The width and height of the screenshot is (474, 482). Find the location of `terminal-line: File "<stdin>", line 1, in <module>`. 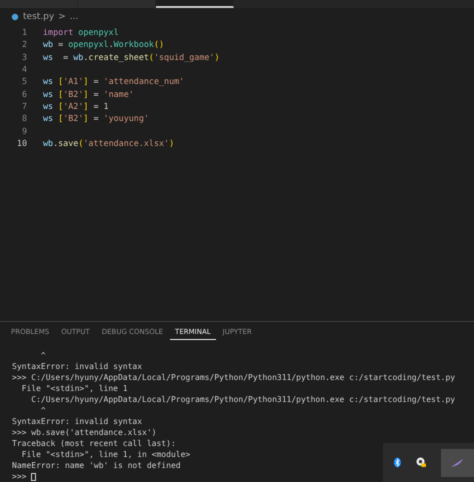

terminal-line: File "<stdin>", line 1, in <module> is located at coordinates (105, 454).